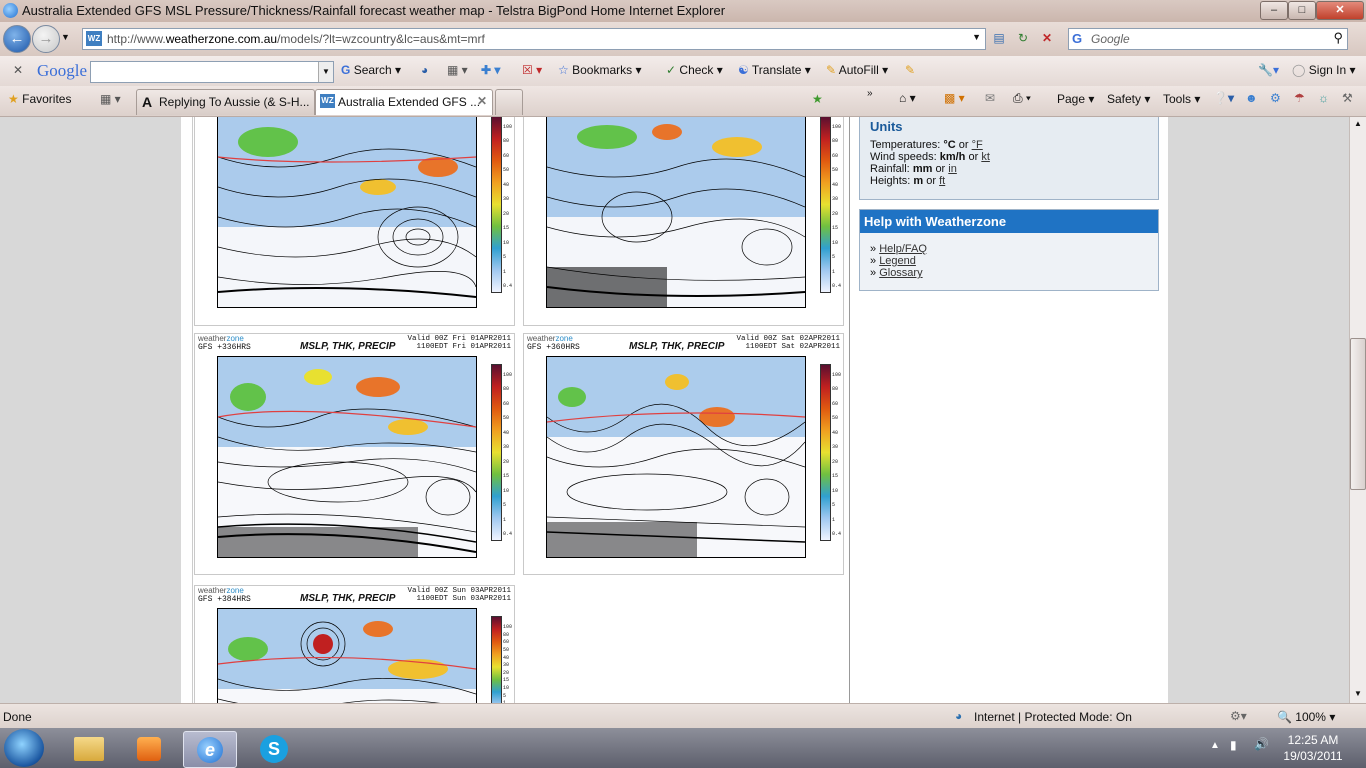 This screenshot has width=1366, height=768. Describe the element at coordinates (1302, 10) in the screenshot. I see `maximize-button: □` at that location.